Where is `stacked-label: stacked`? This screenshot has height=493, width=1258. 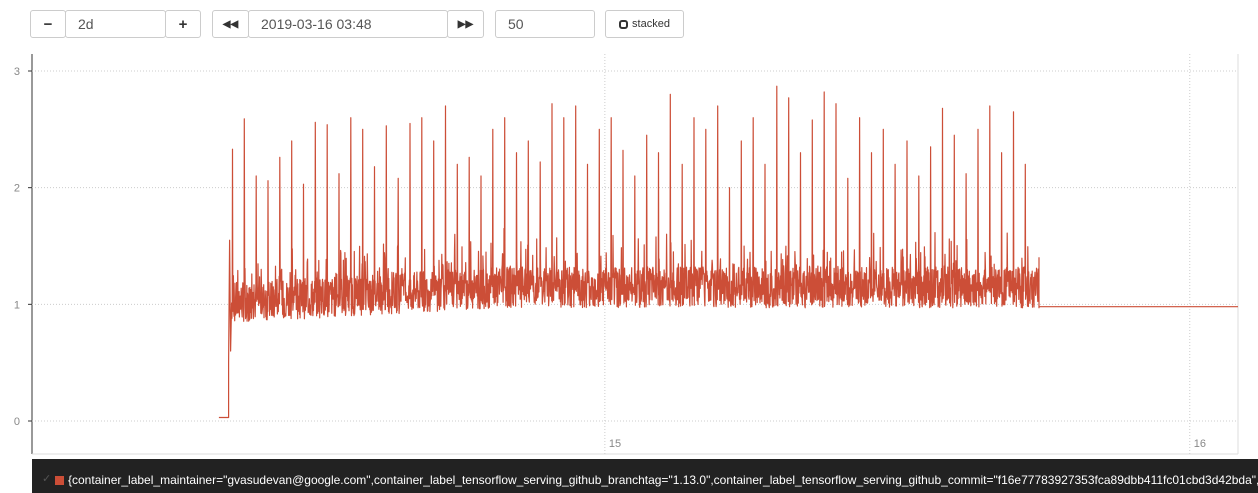 stacked-label: stacked is located at coordinates (651, 24).